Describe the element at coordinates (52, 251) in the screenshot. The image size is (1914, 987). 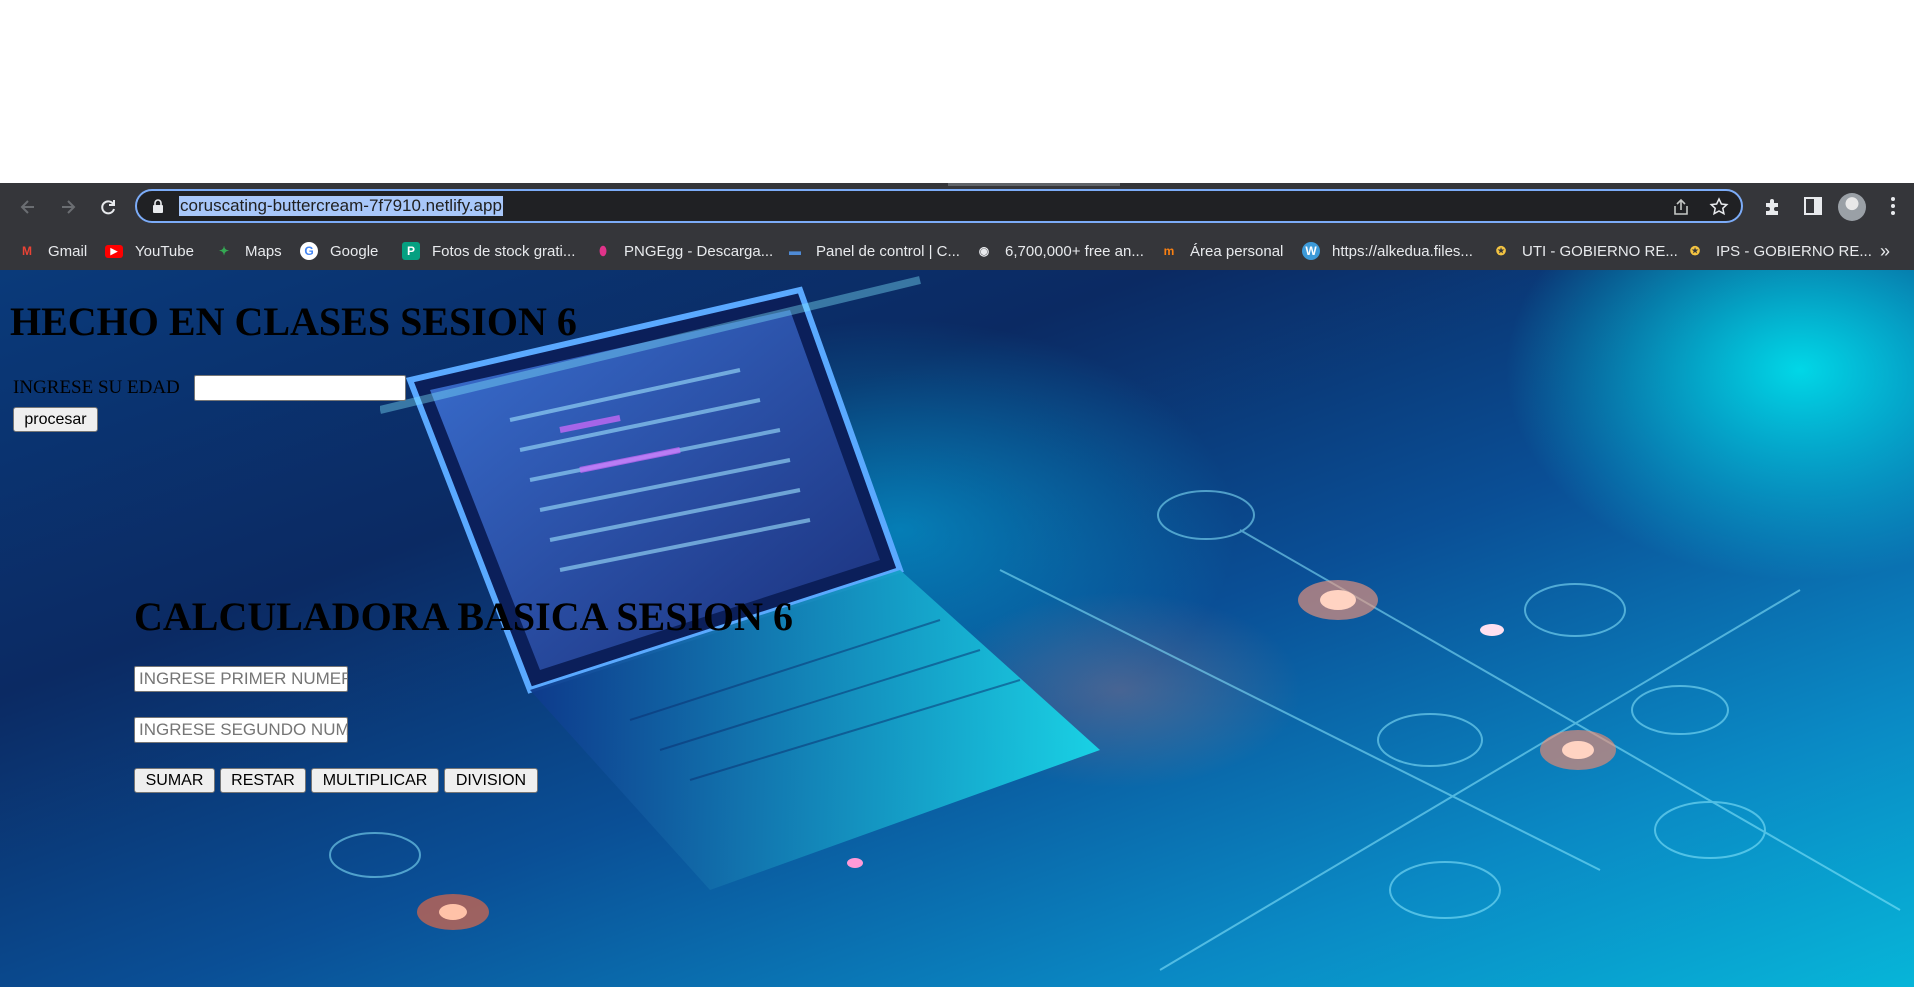
I see `bookmark-gmail: M Gmail` at that location.